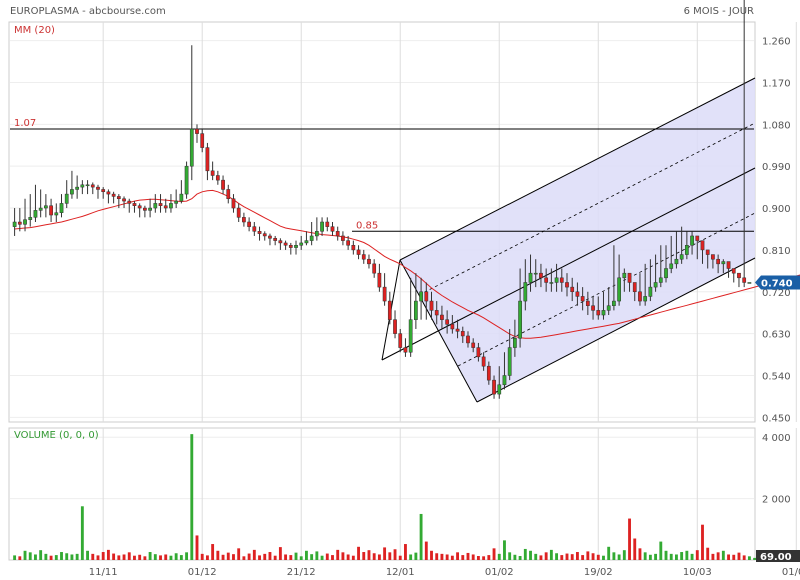 This screenshot has width=800, height=580. What do you see at coordinates (697, 572) in the screenshot?
I see `x-tick-label: 10/03` at bounding box center [697, 572].